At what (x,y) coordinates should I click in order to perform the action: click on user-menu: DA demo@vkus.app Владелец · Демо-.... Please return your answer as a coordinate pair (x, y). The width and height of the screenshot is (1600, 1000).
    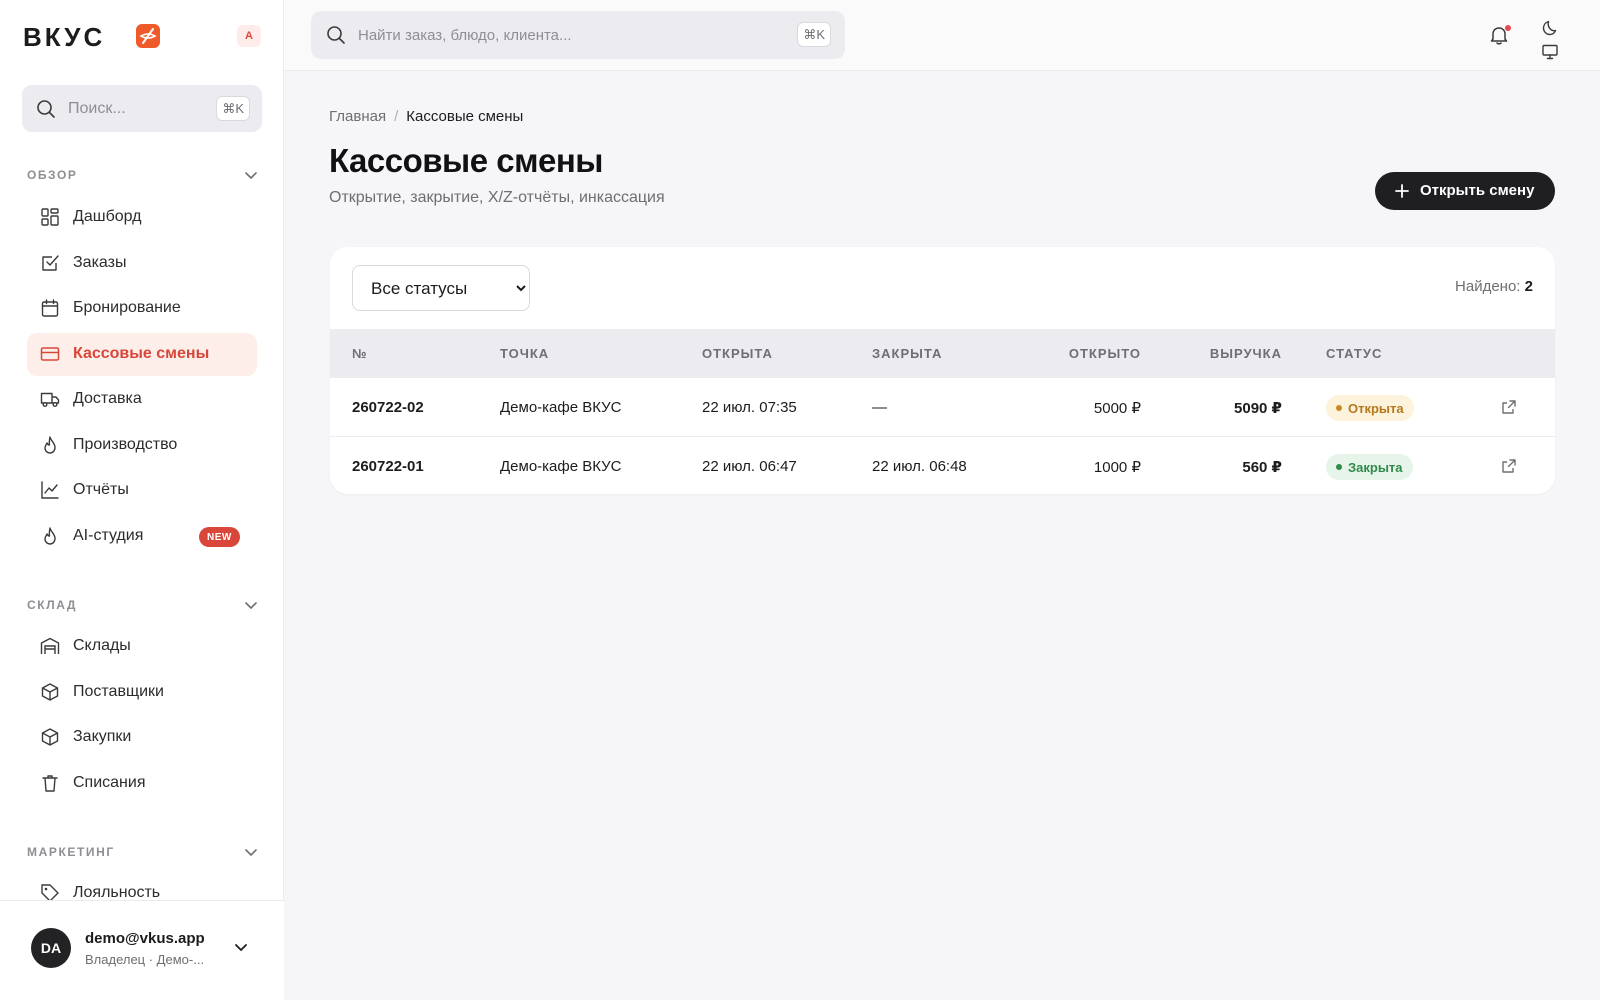
    Looking at the image, I should click on (142, 950).